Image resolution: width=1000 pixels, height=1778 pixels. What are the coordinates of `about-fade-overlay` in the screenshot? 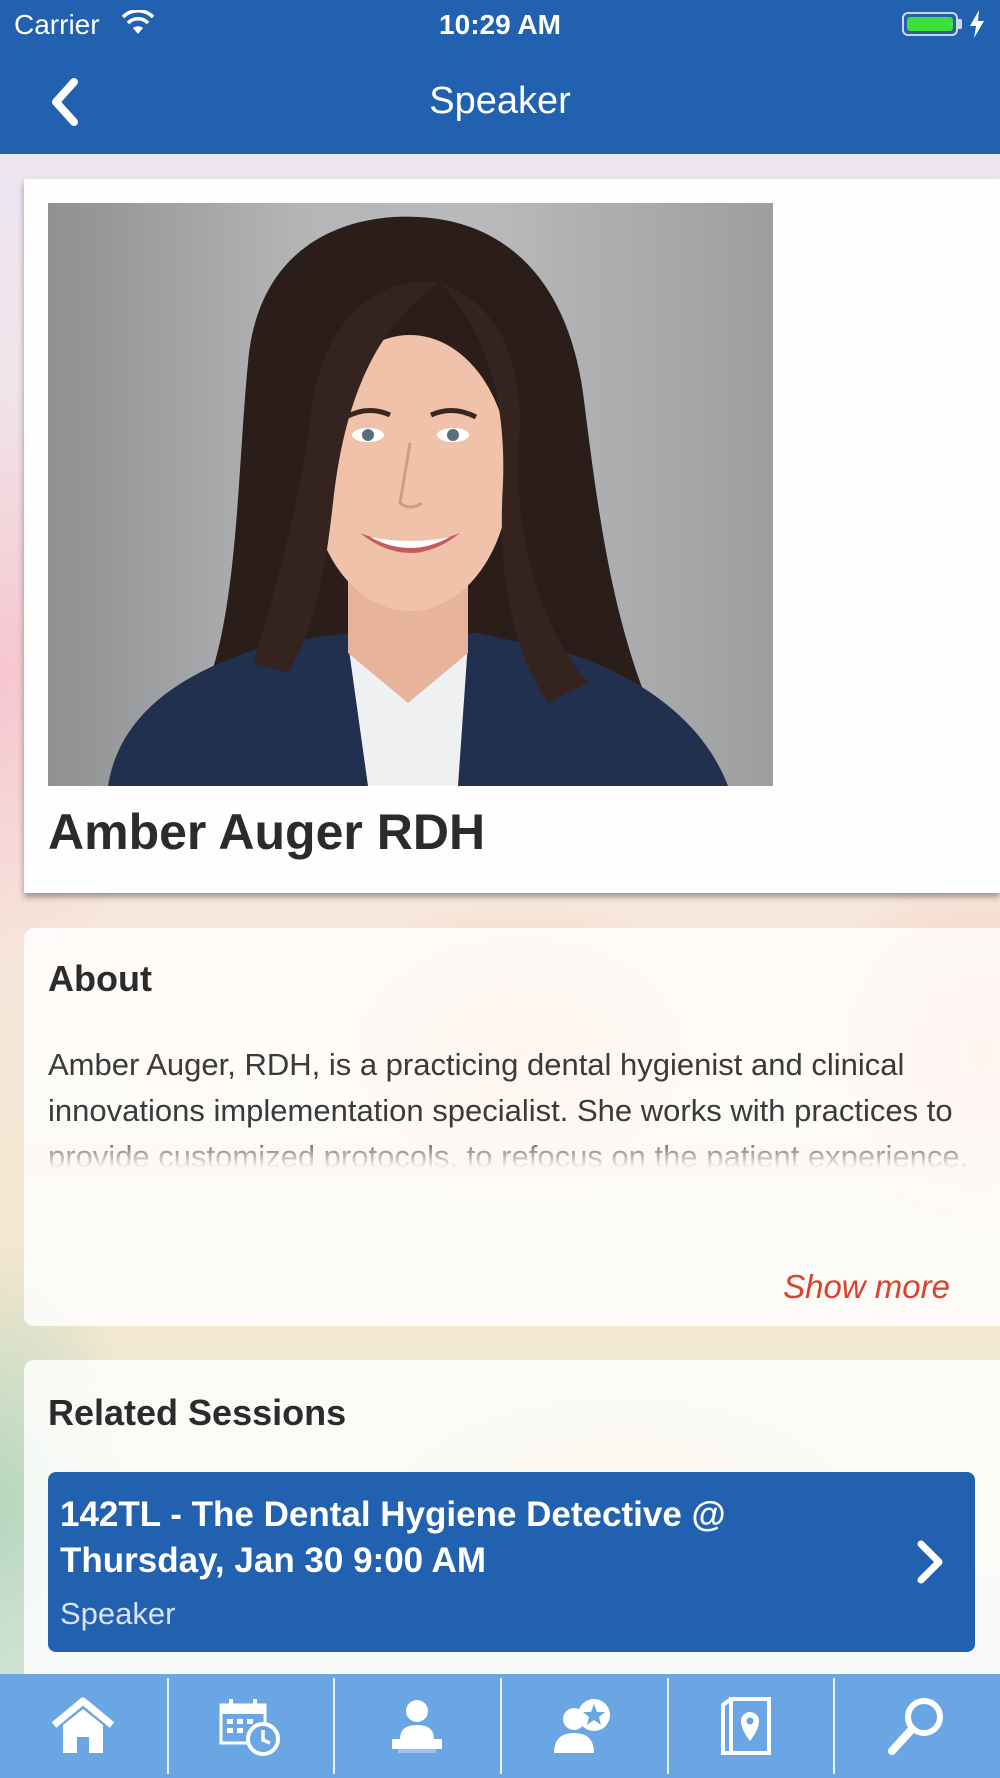 It's located at (512, 1154).